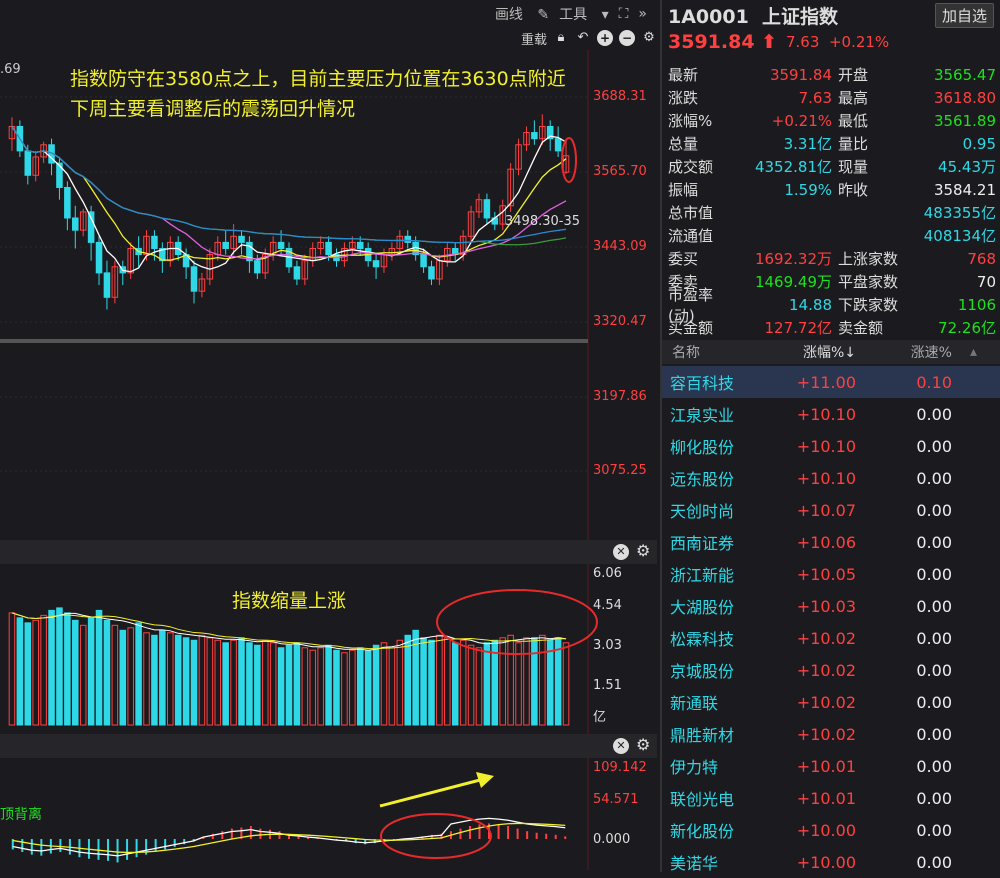  I want to click on stat-row: 市盈率(动) 14.88 下跌家数 1106, so click(831, 305).